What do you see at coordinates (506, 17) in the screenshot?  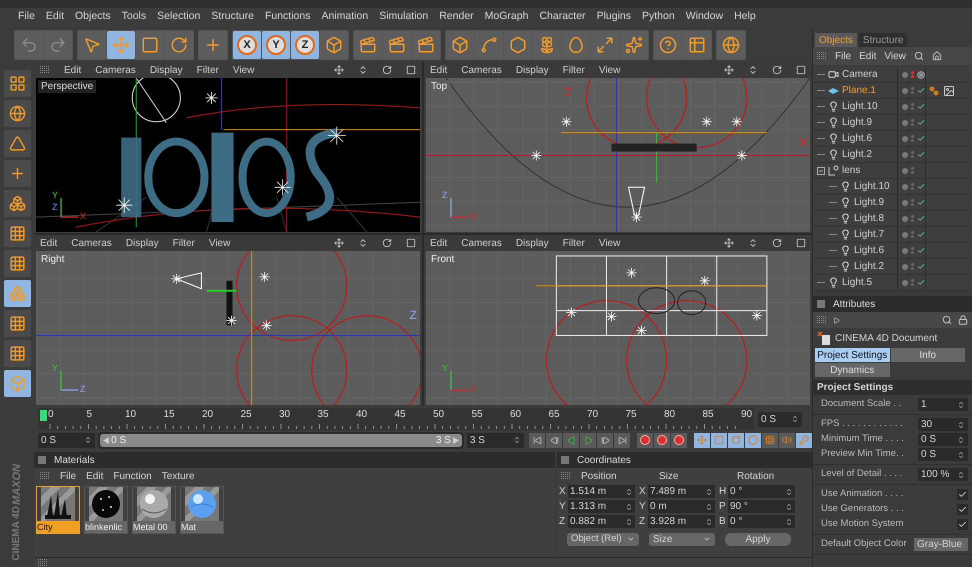 I see `menu-item: MoGraph` at bounding box center [506, 17].